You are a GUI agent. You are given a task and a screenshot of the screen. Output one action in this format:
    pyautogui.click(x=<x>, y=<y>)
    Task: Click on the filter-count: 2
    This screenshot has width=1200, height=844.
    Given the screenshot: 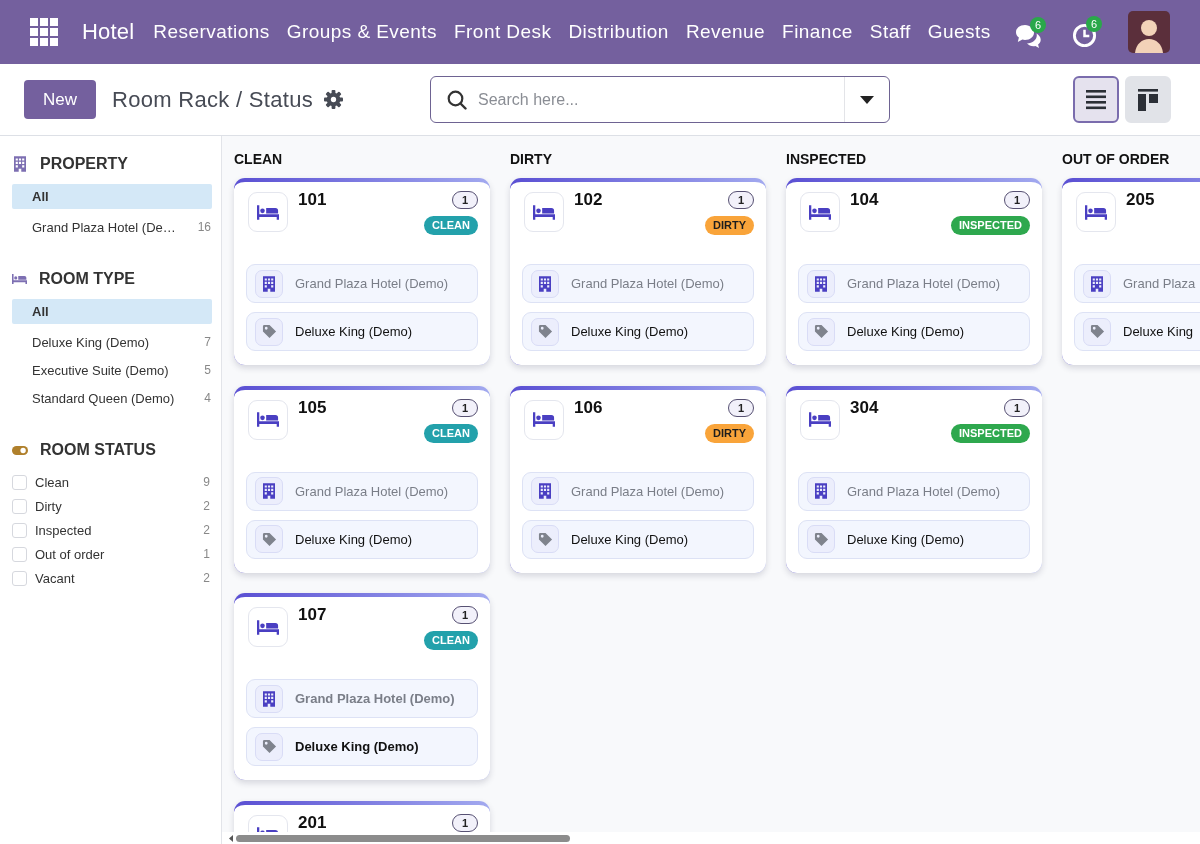 What is the action you would take?
    pyautogui.click(x=206, y=578)
    